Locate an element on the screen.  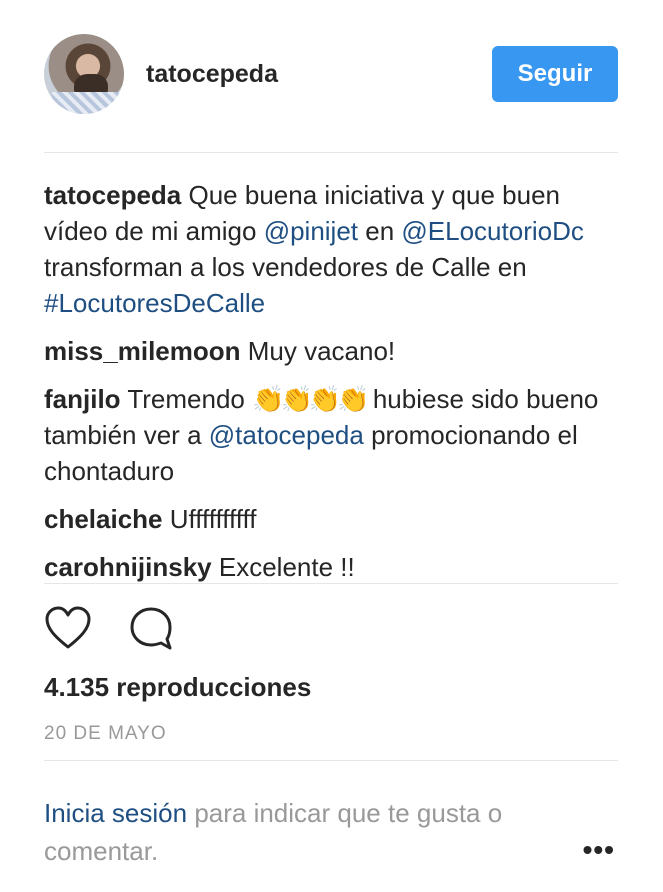
comment-username: chelaiche is located at coordinates (103, 519).